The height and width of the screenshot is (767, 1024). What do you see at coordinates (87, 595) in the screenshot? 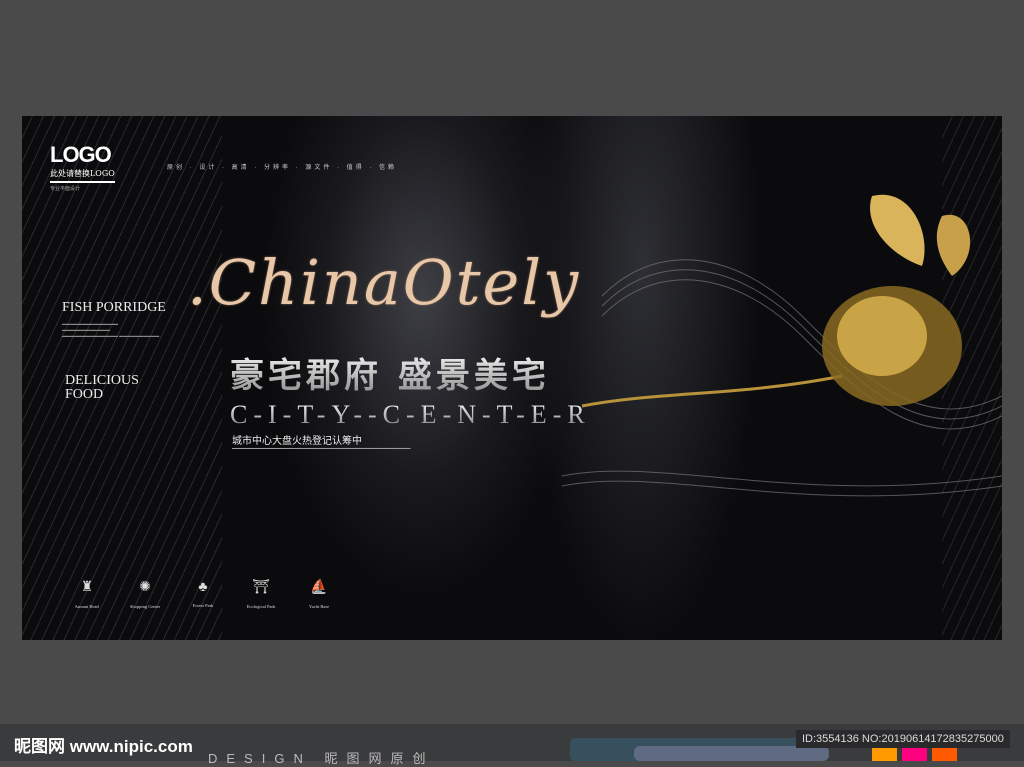
I see `amenity-hotel: ♜ Armani Hotel` at bounding box center [87, 595].